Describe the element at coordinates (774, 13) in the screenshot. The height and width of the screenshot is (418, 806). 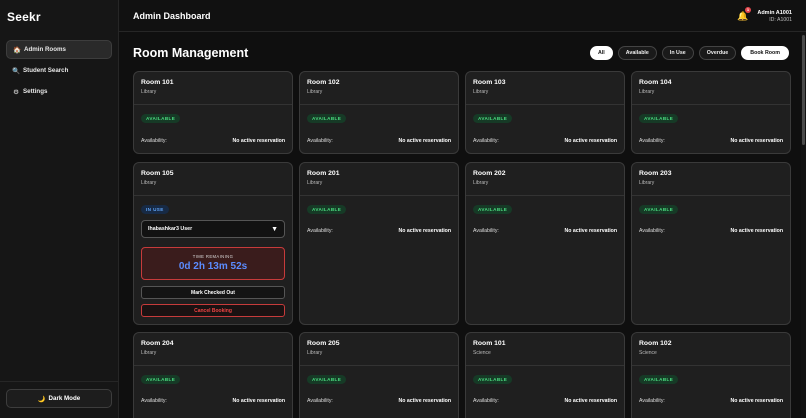
I see `admin-name: Admin A1001` at that location.